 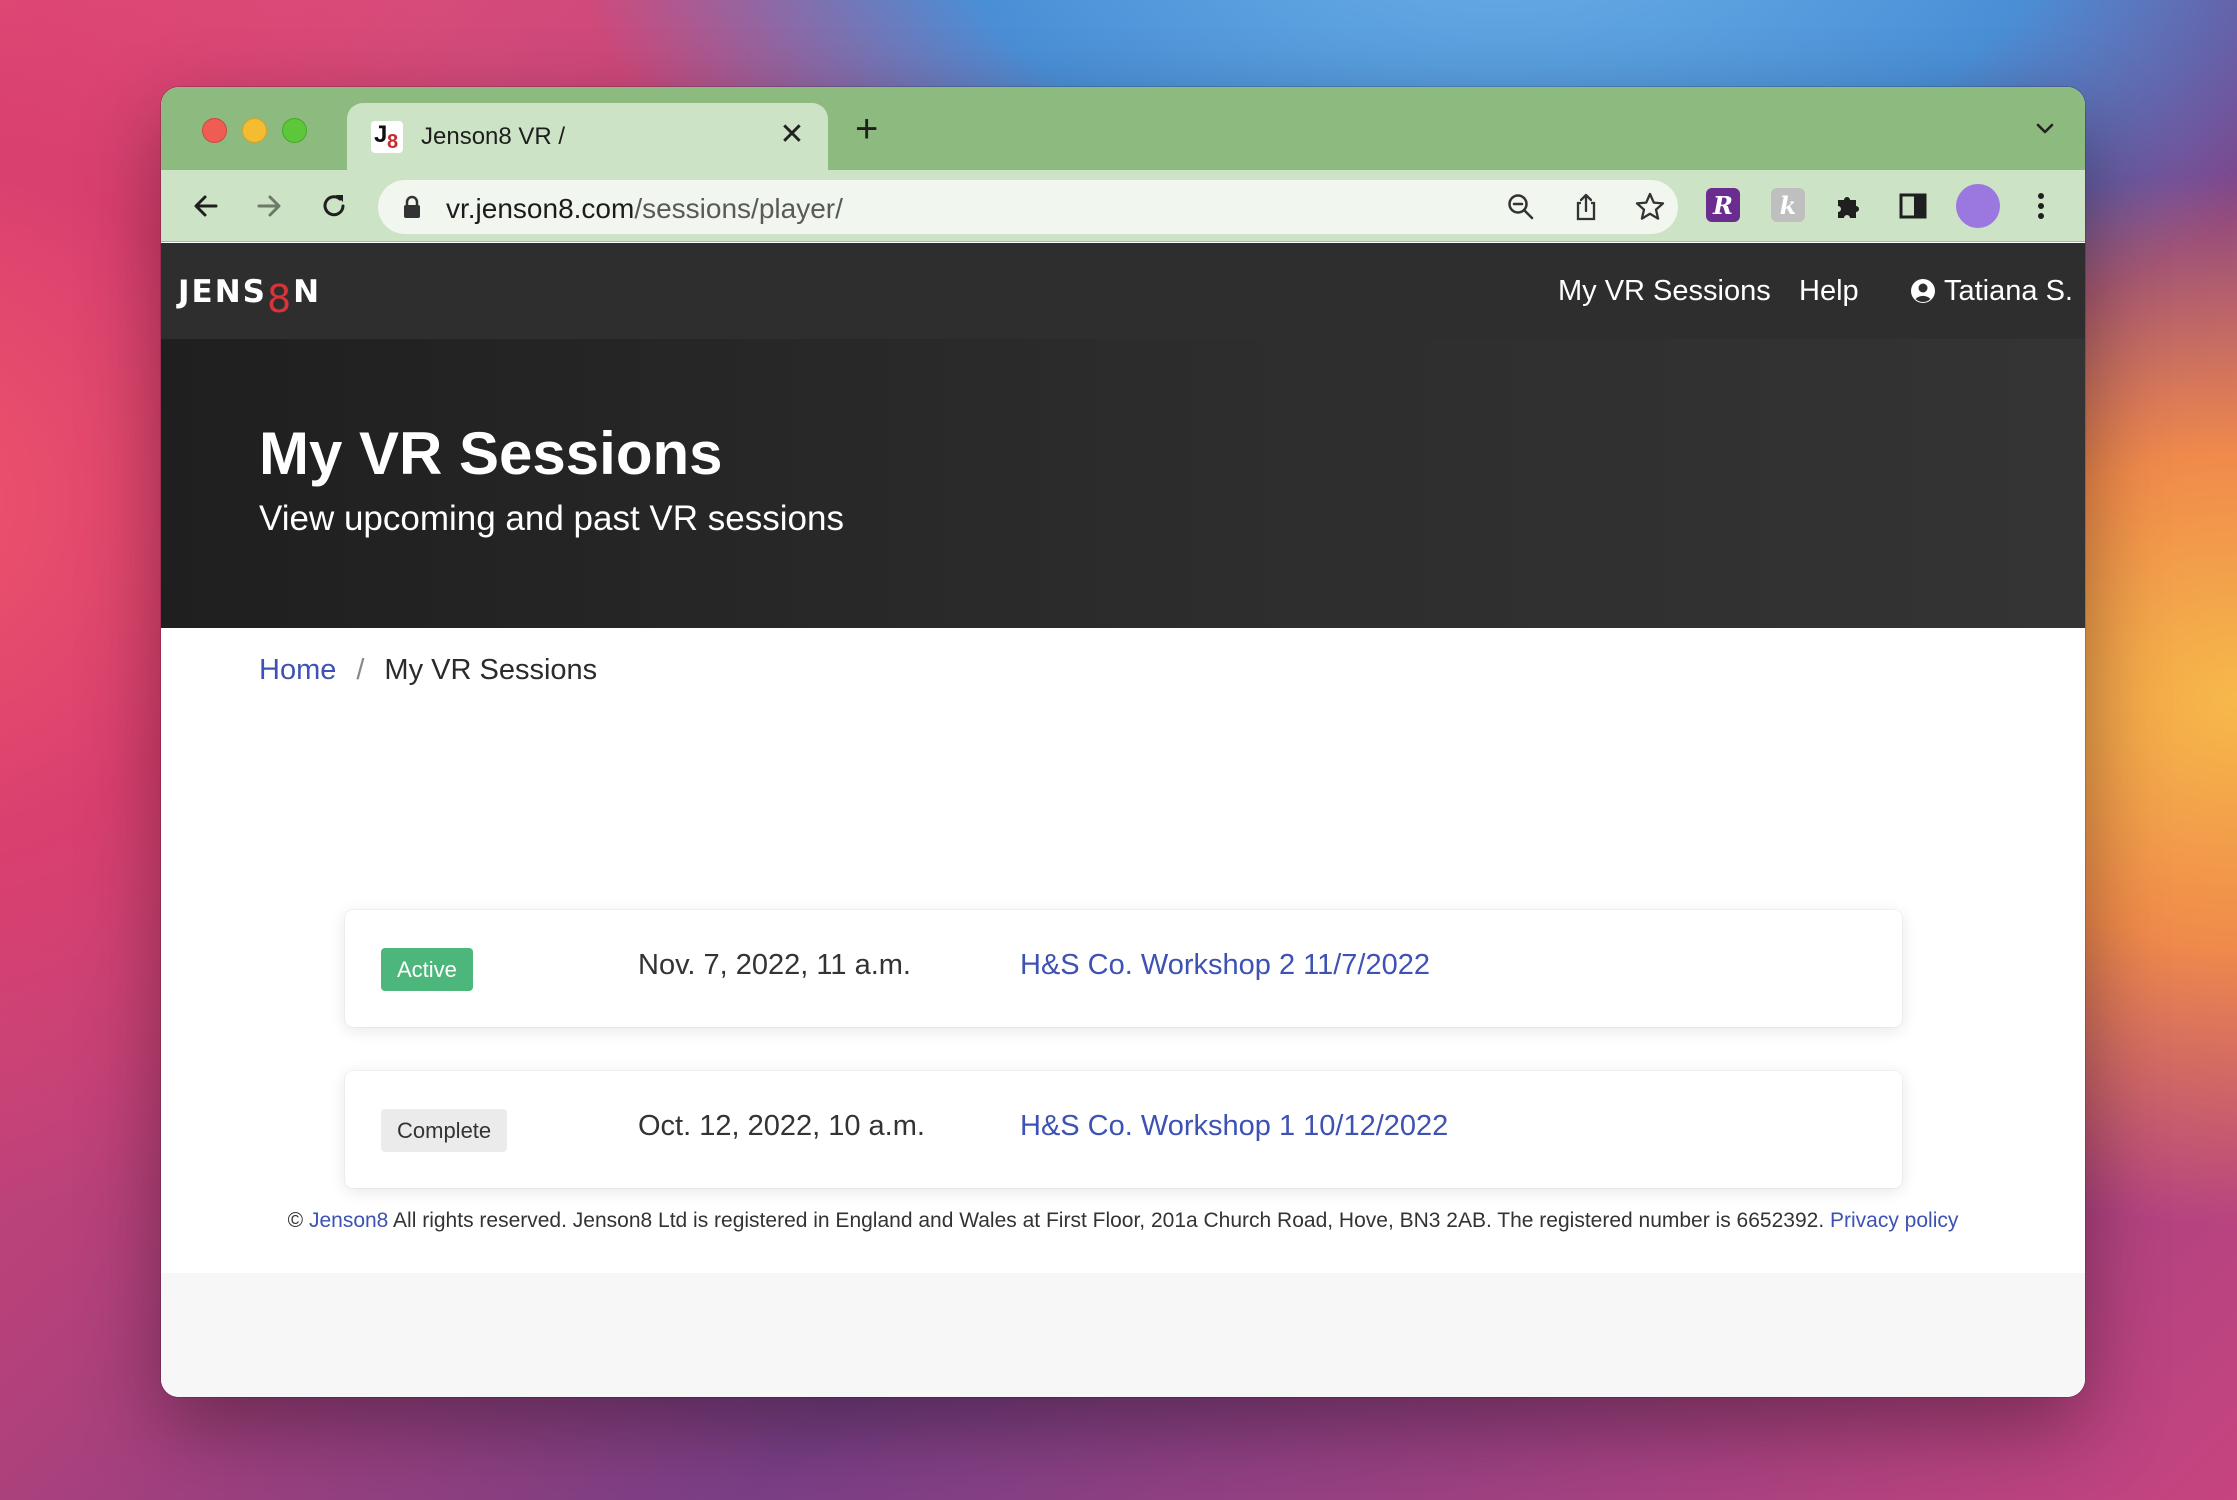 What do you see at coordinates (206, 206) in the screenshot?
I see `back-arrow-icon` at bounding box center [206, 206].